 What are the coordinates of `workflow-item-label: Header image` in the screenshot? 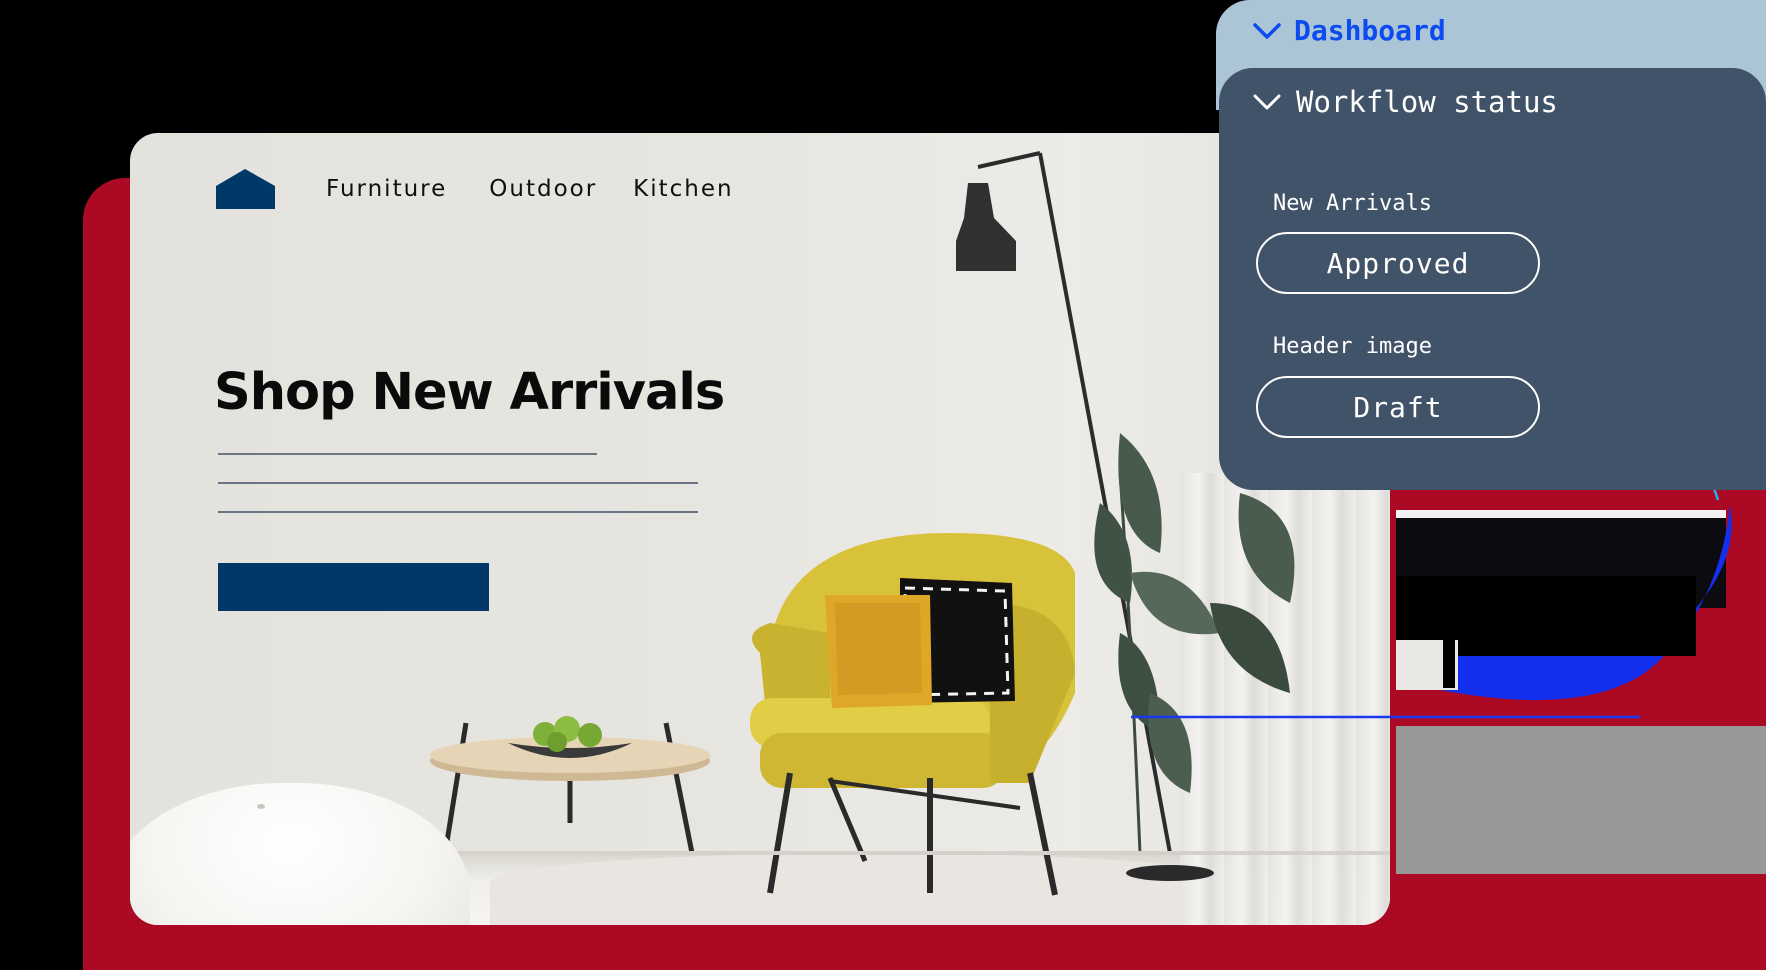 It's located at (1352, 346).